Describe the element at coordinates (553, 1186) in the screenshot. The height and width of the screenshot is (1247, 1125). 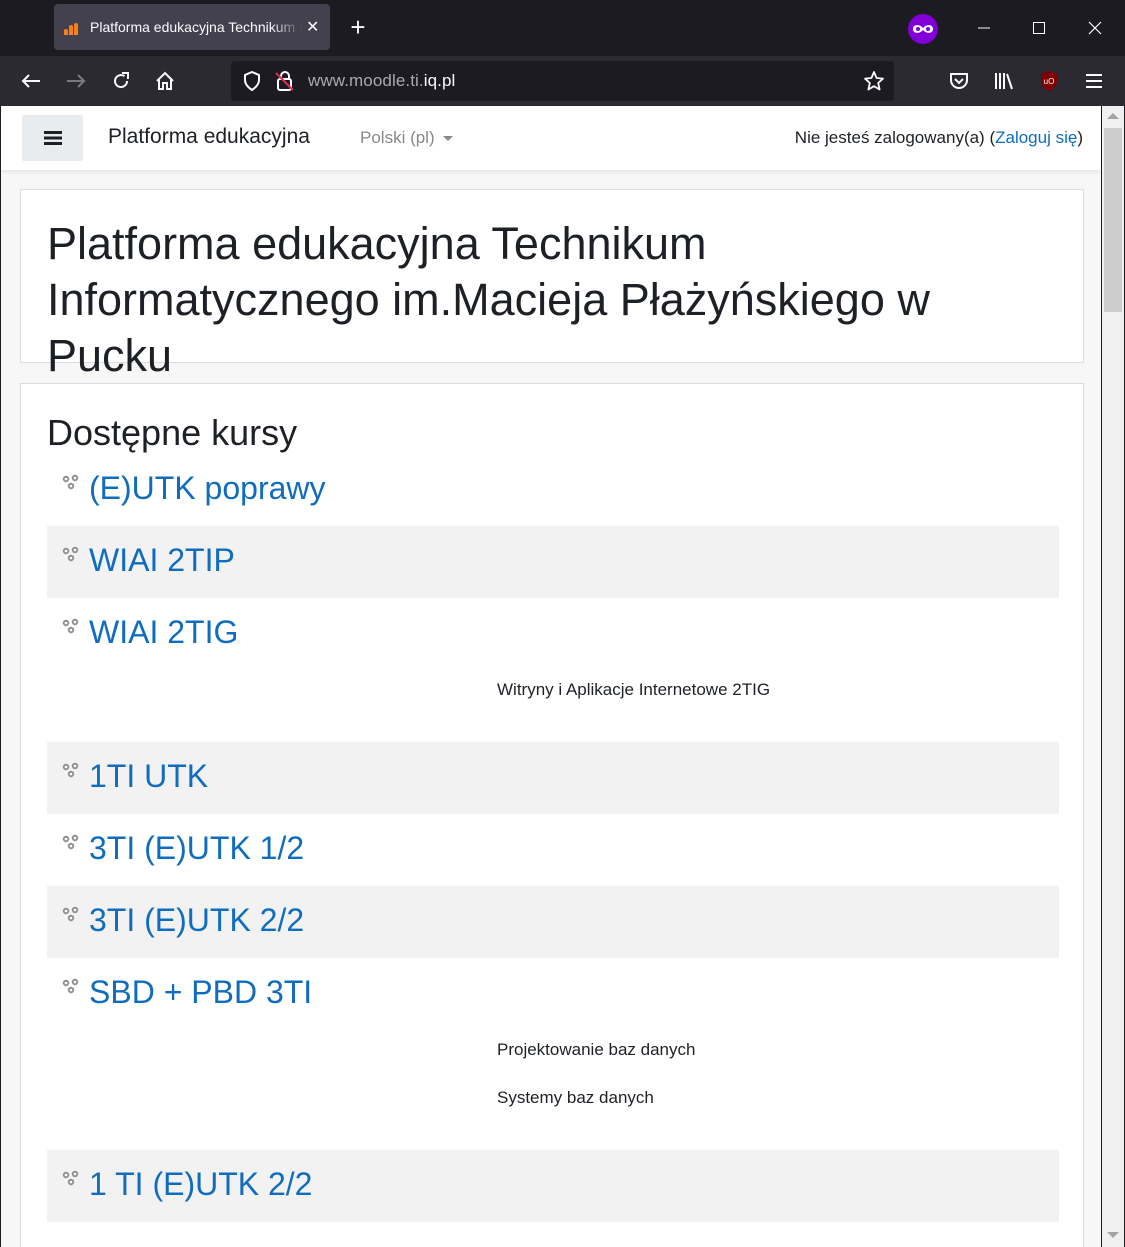
I see `course-item: 1 TI (E)UTK 2/2` at that location.